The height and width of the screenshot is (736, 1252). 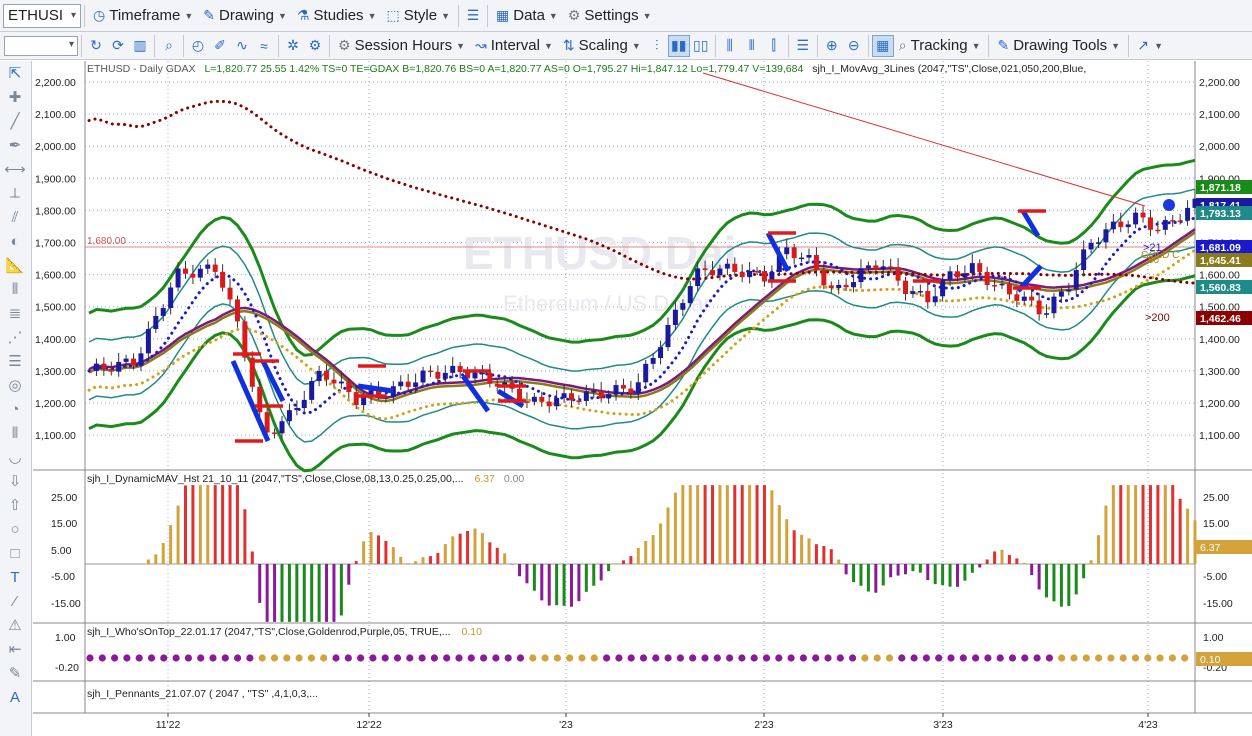 I want to click on zoom-out-icon: ⊖, so click(x=854, y=46).